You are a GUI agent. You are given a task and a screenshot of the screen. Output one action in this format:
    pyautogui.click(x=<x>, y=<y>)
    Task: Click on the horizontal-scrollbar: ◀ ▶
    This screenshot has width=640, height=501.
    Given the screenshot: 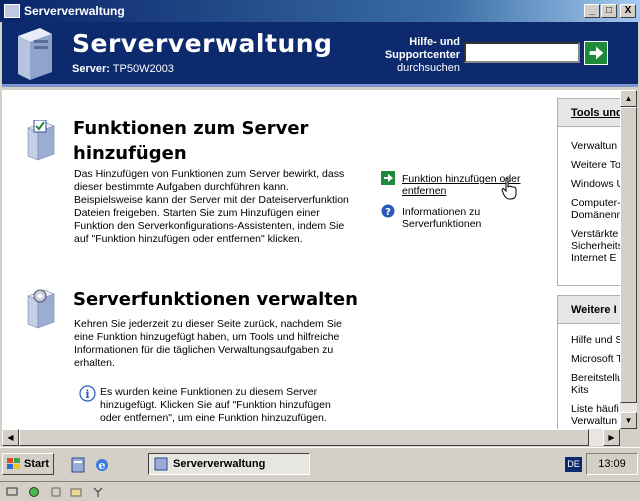 What is the action you would take?
    pyautogui.click(x=311, y=437)
    